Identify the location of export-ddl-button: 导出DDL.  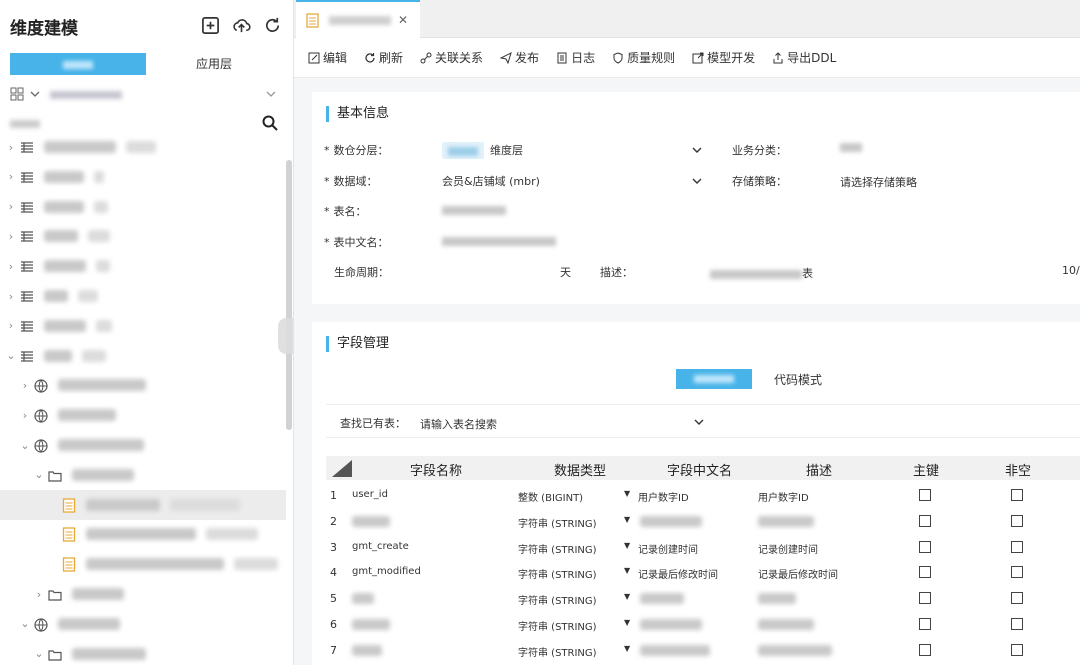
(804, 57).